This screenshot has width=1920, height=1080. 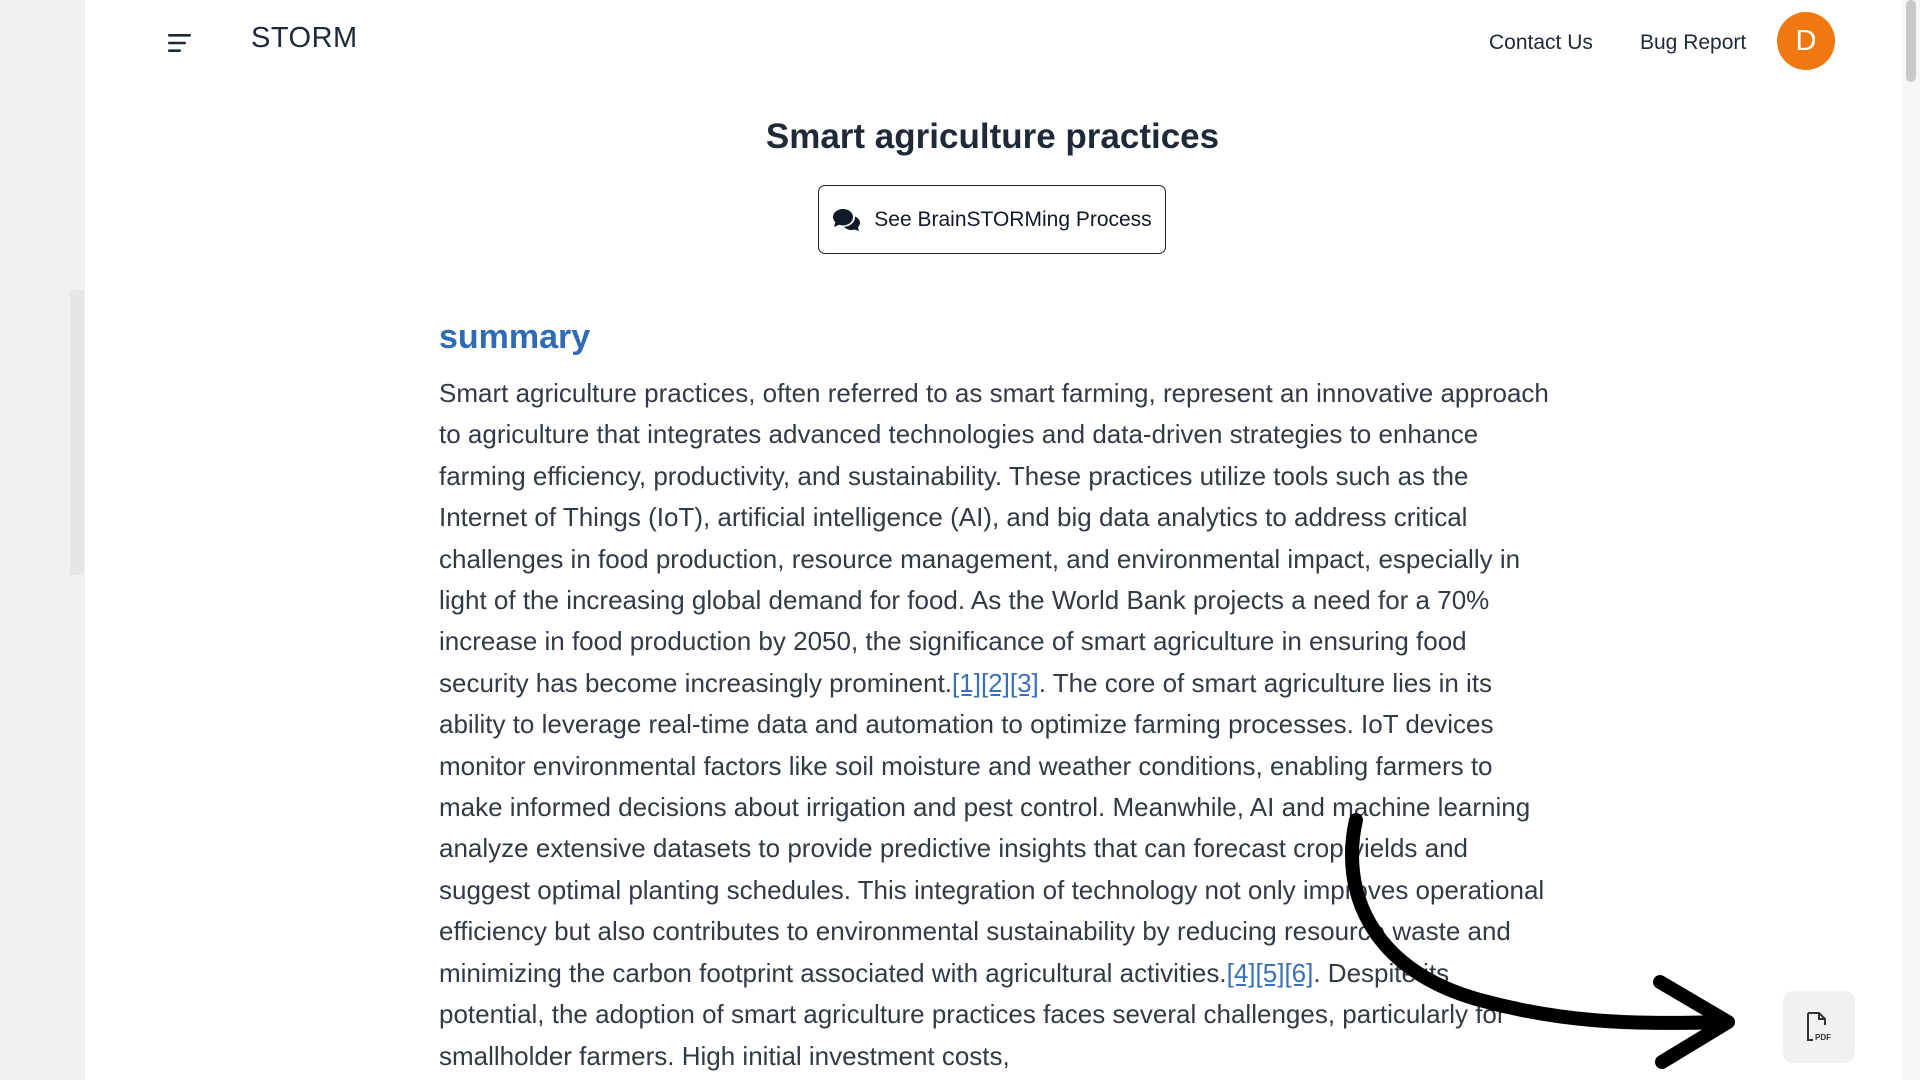 What do you see at coordinates (1806, 41) in the screenshot?
I see `user-avatar: D` at bounding box center [1806, 41].